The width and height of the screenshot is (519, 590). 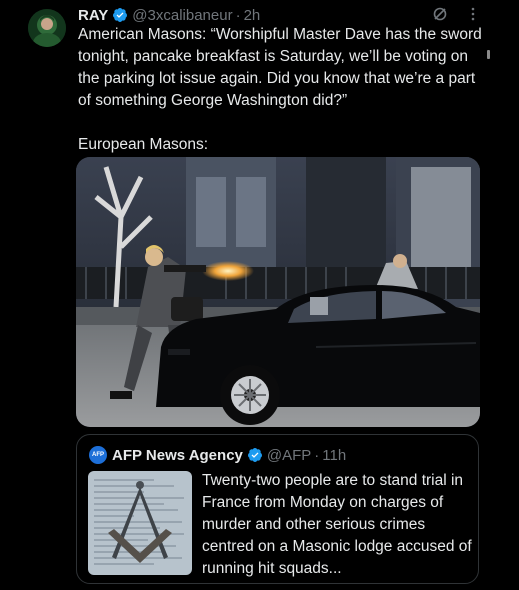 I want to click on display-name: RAY, so click(x=93, y=15).